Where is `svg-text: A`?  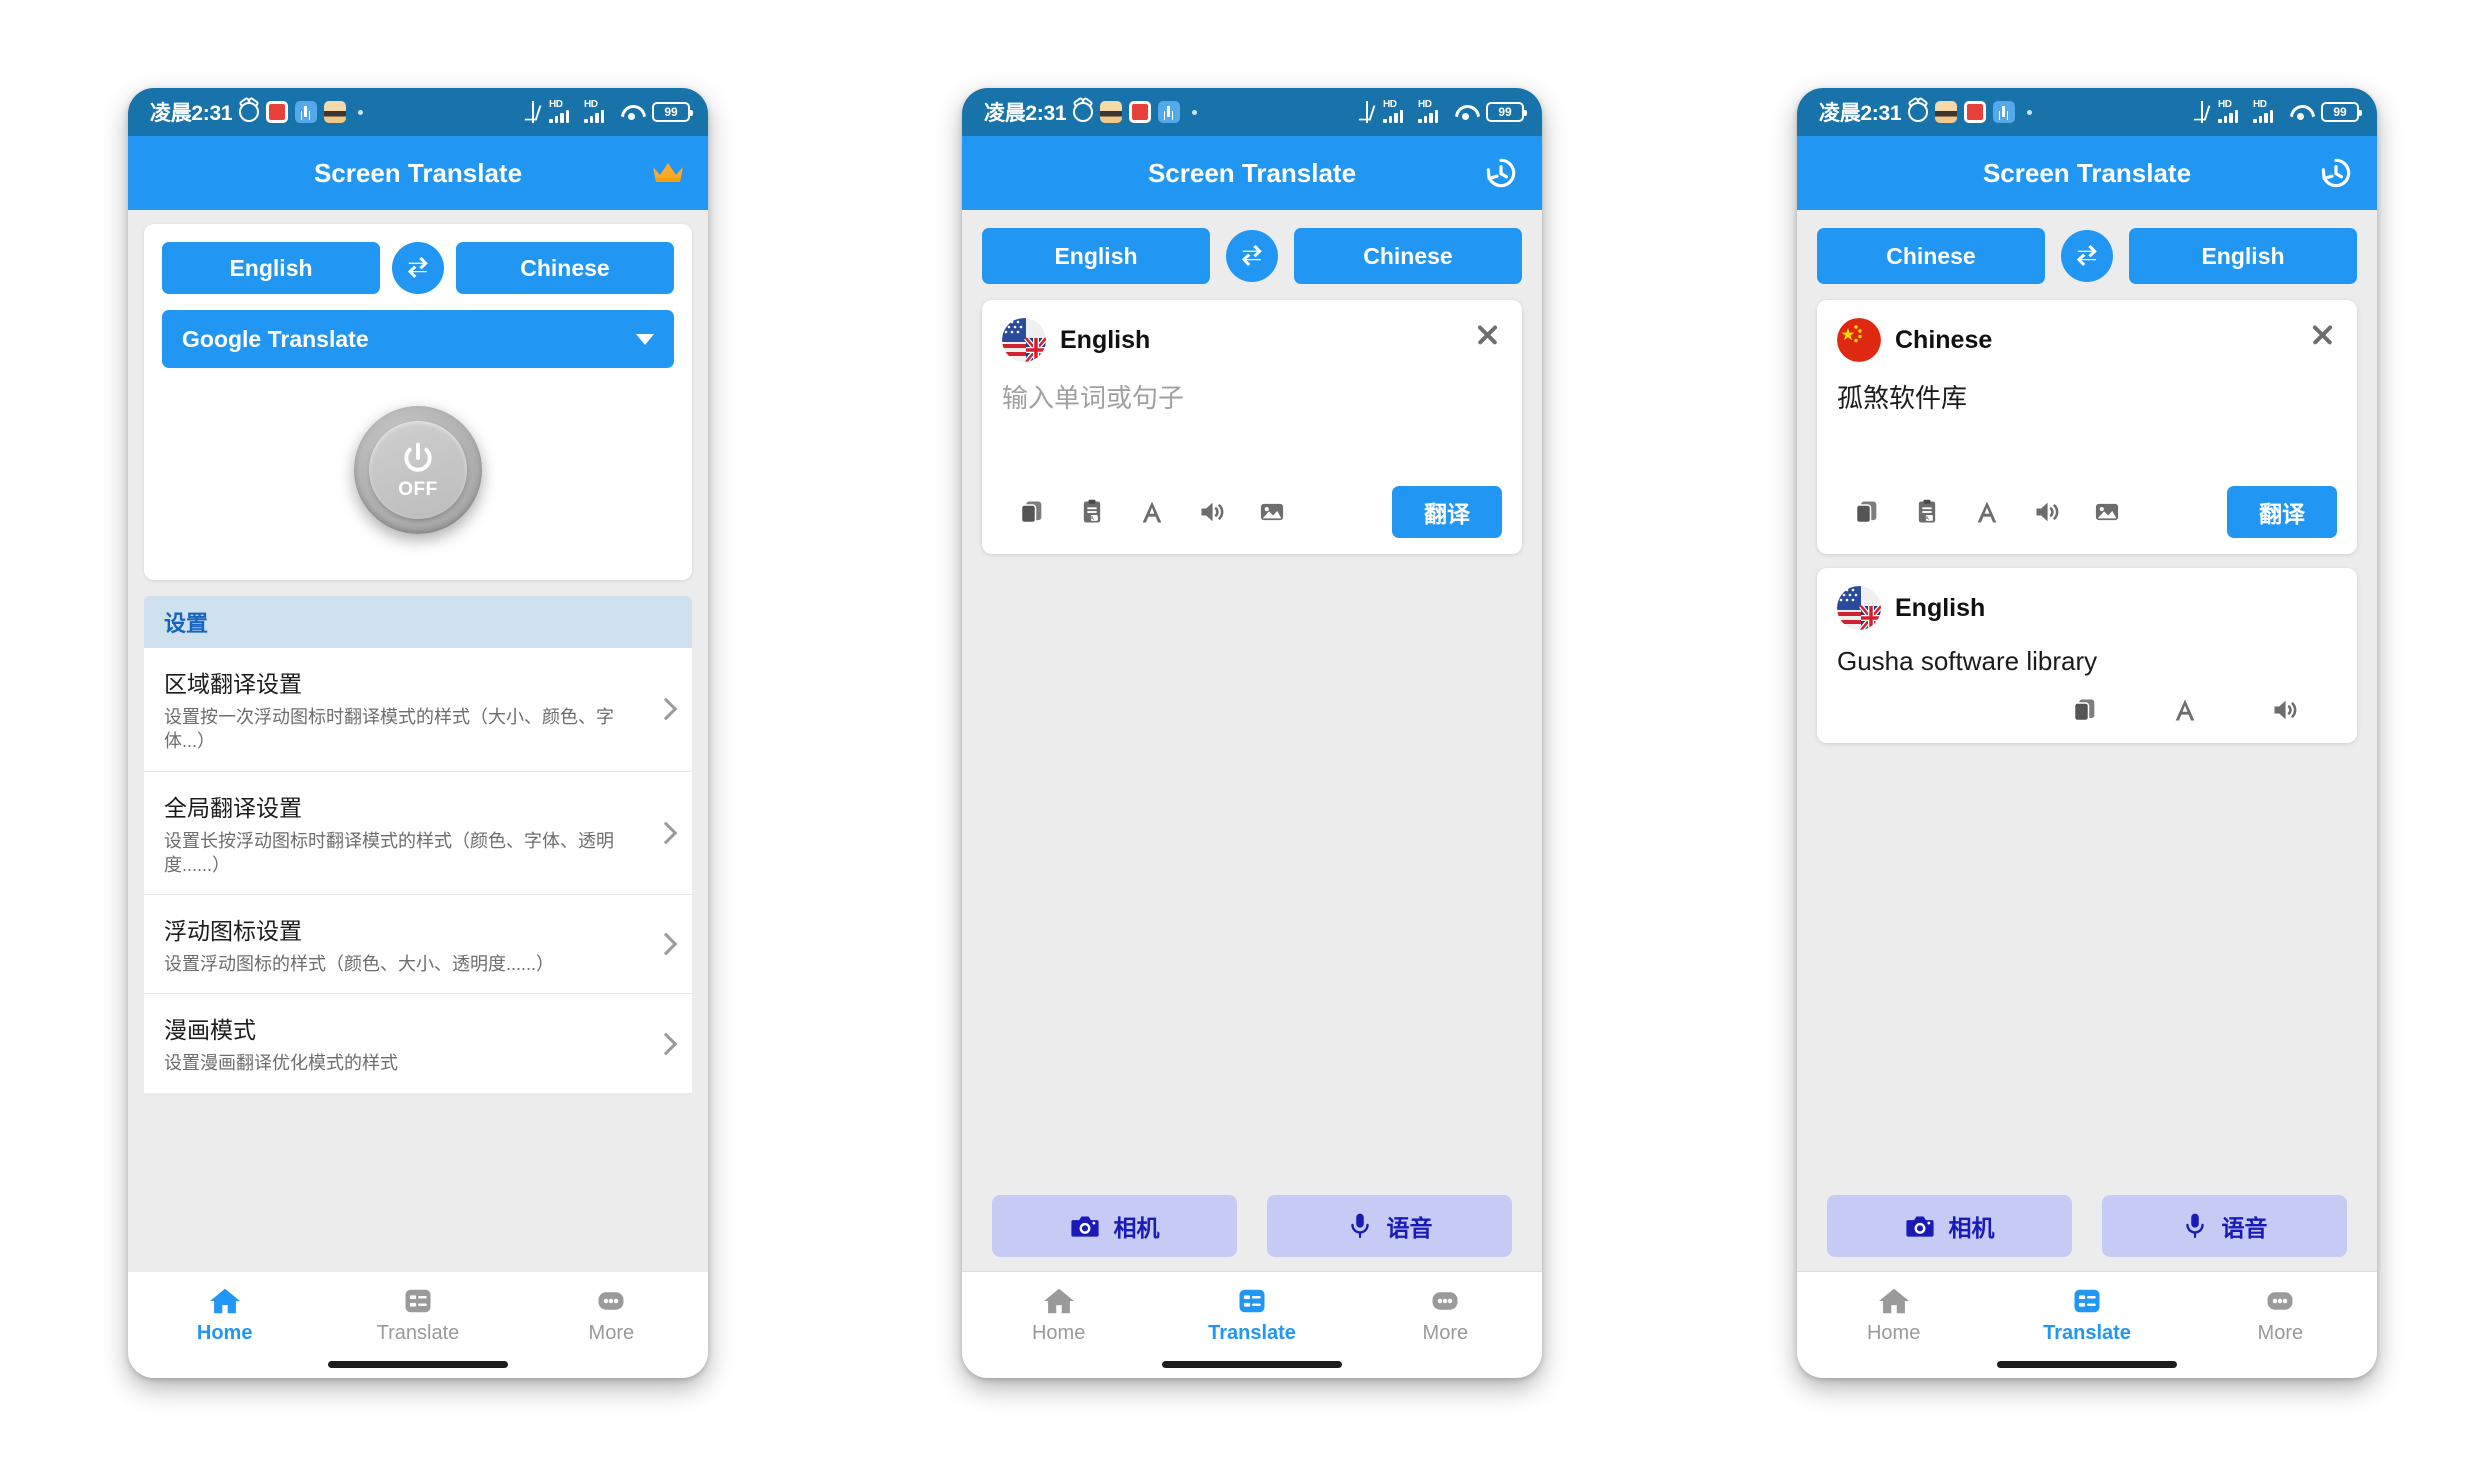
svg-text: A is located at coordinates (1092, 519).